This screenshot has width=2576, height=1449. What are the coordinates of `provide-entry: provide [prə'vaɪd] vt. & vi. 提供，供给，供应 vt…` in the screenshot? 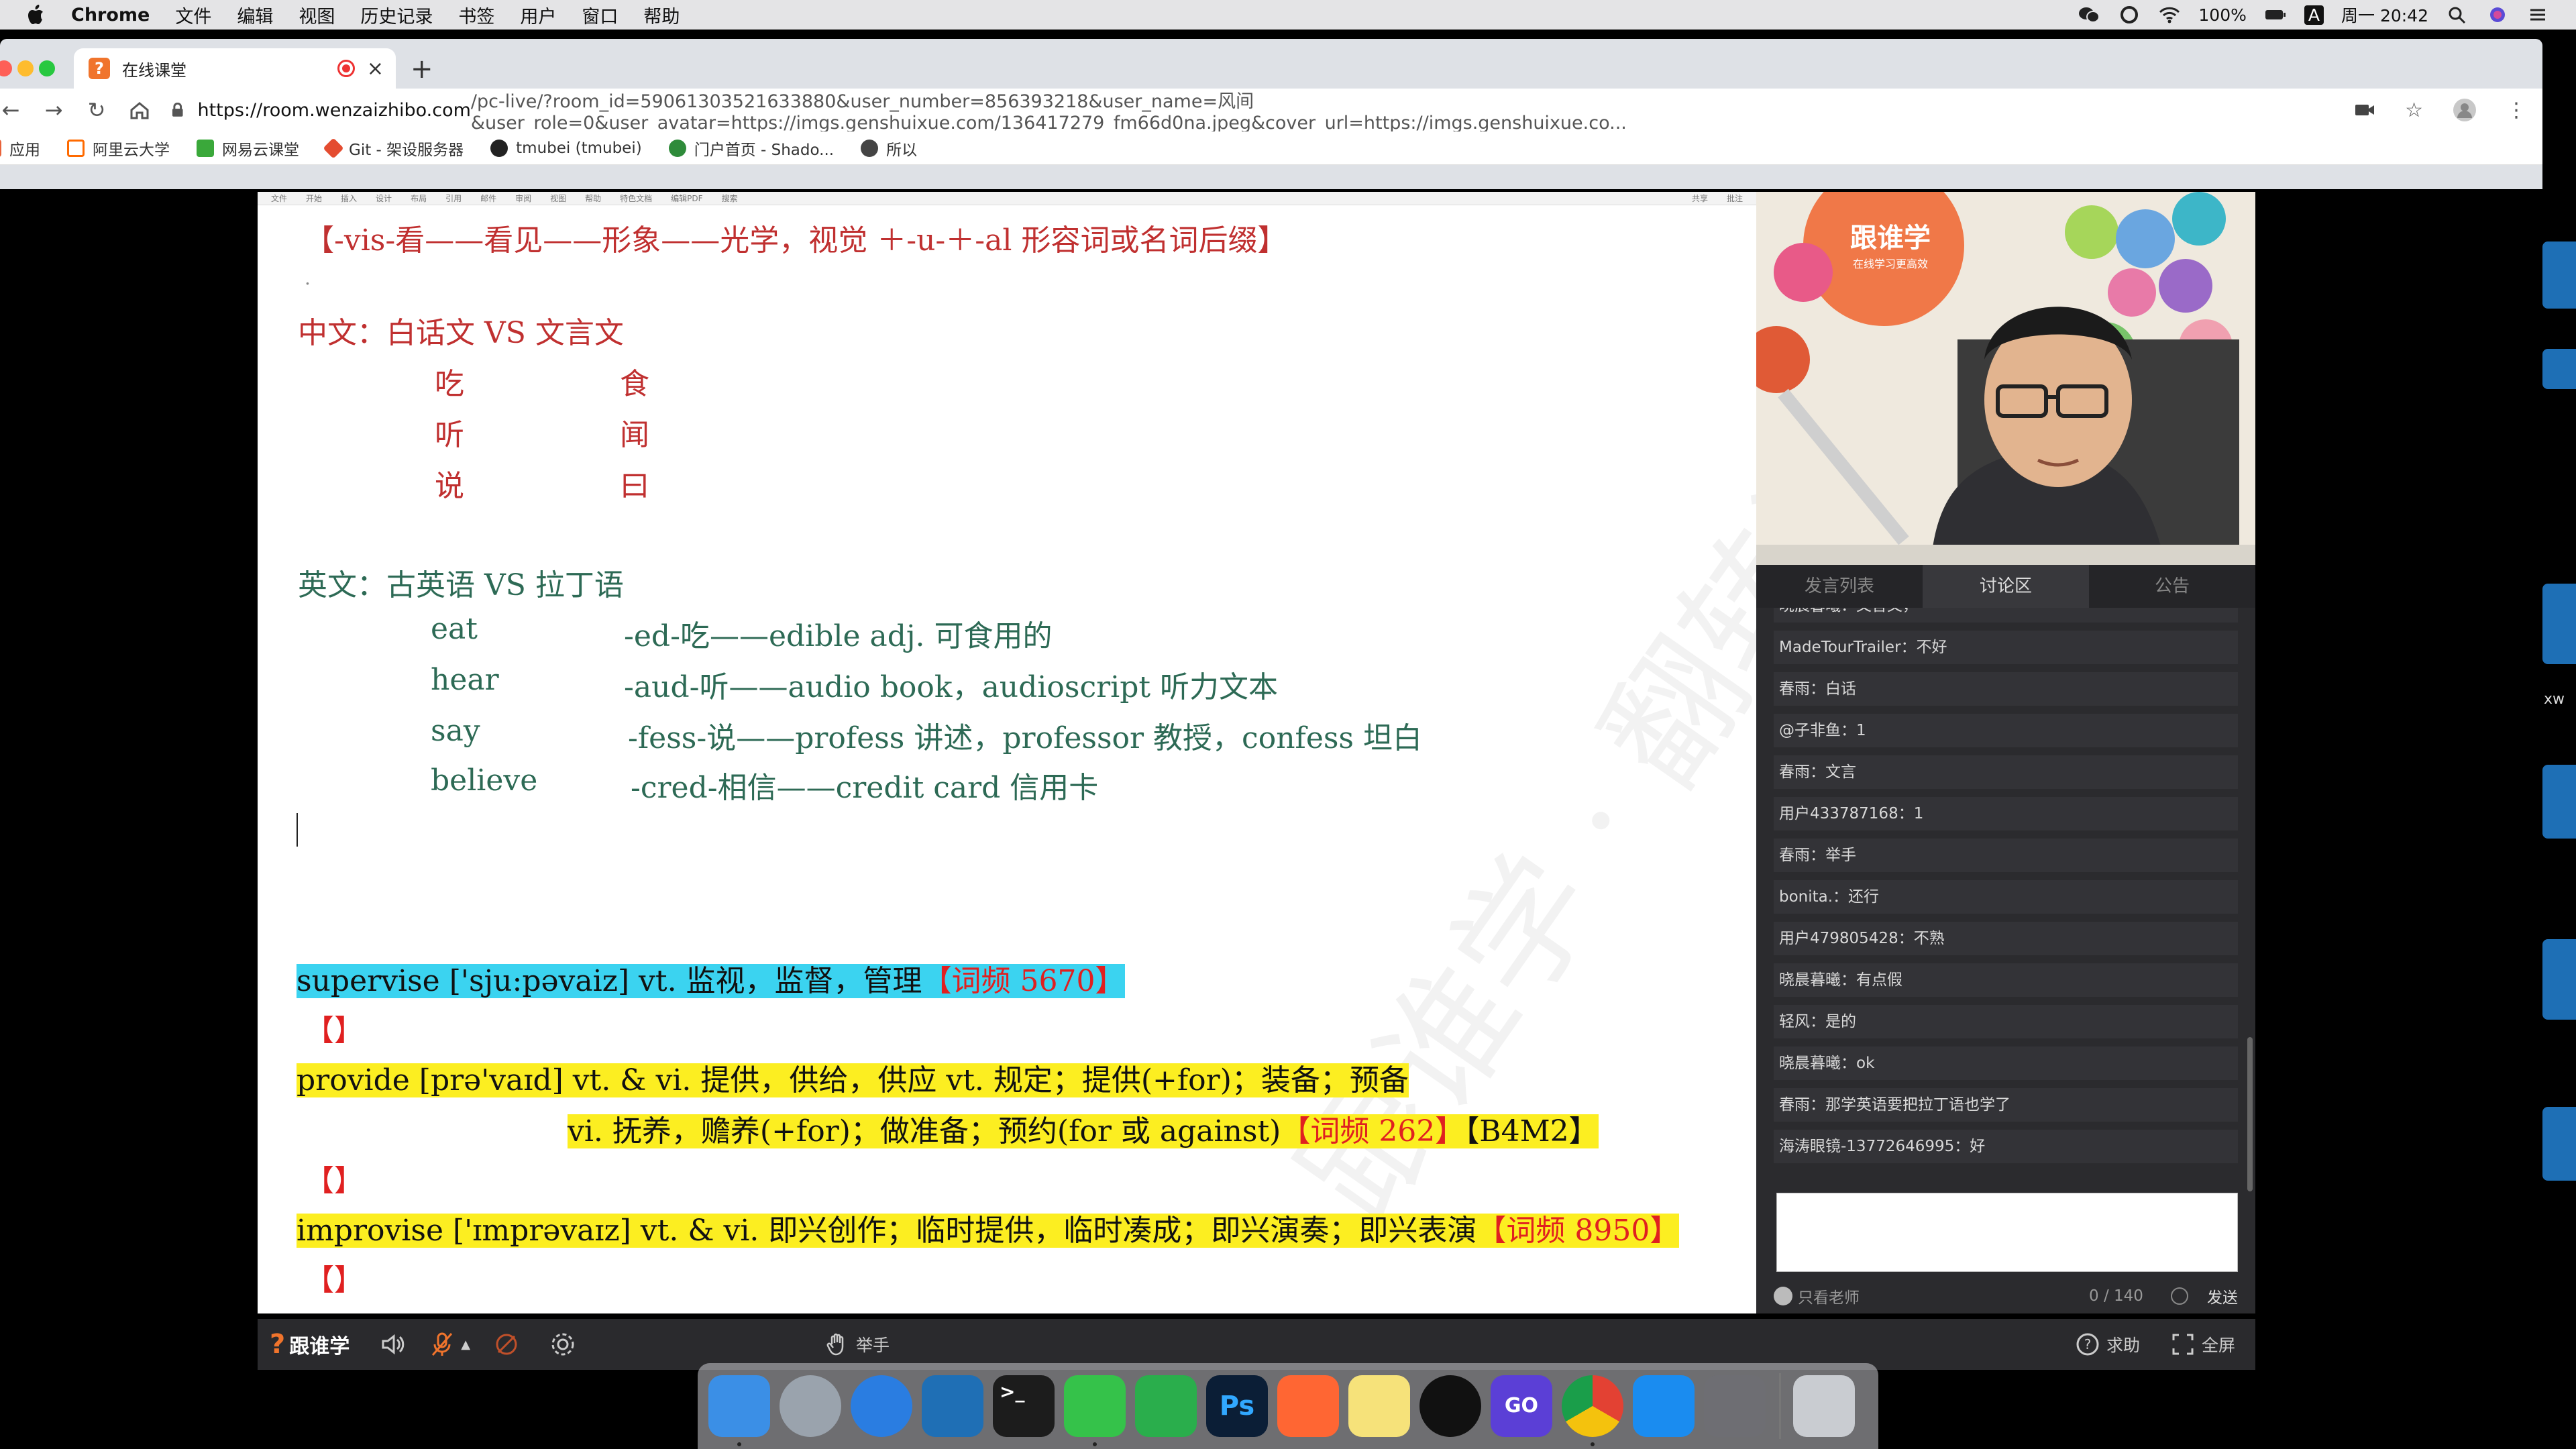 It's located at (853, 1077).